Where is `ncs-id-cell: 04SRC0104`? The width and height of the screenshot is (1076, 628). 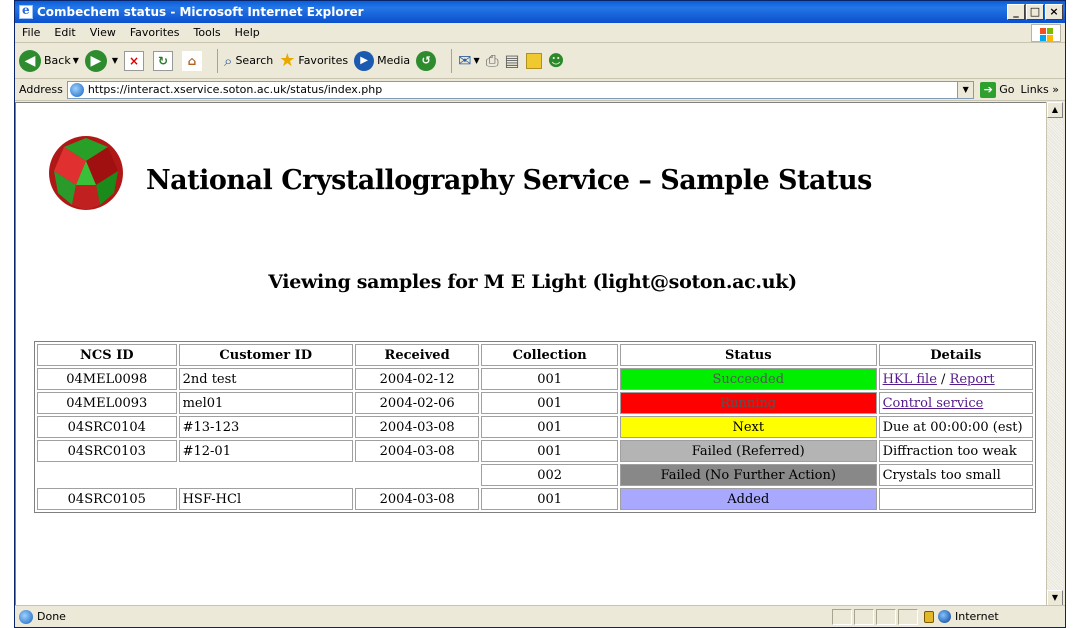 ncs-id-cell: 04SRC0104 is located at coordinates (107, 427).